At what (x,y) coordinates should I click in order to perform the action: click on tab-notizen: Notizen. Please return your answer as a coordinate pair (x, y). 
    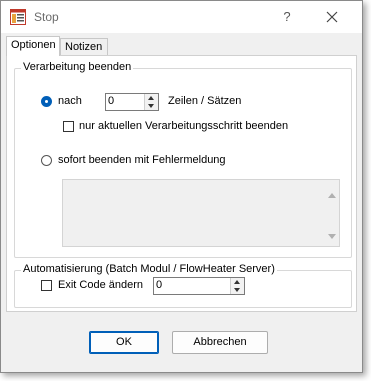
    Looking at the image, I should click on (84, 46).